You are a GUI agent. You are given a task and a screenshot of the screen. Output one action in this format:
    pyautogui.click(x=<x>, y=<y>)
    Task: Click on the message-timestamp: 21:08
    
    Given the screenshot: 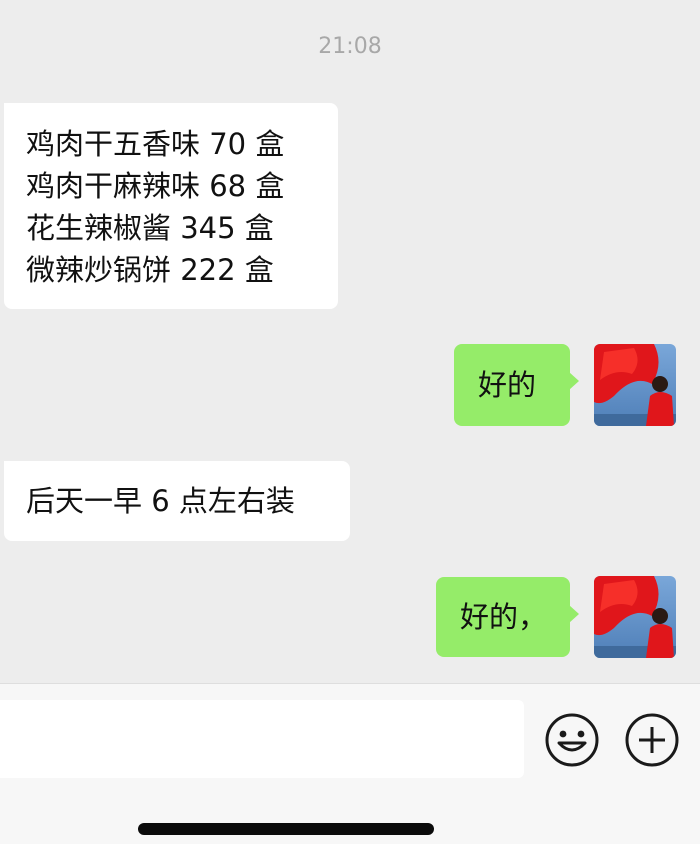 What is the action you would take?
    pyautogui.click(x=350, y=46)
    